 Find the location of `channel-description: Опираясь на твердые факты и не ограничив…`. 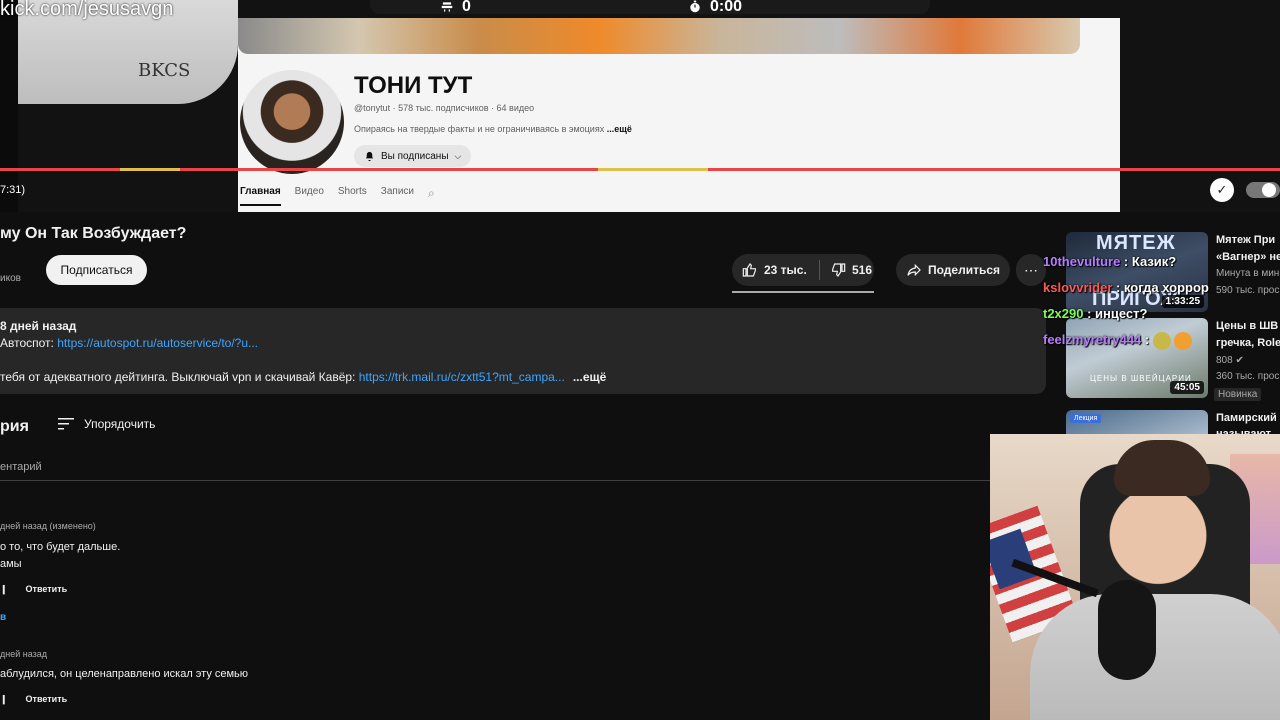

channel-description: Опираясь на твердые факты и не ограничив… is located at coordinates (493, 129).